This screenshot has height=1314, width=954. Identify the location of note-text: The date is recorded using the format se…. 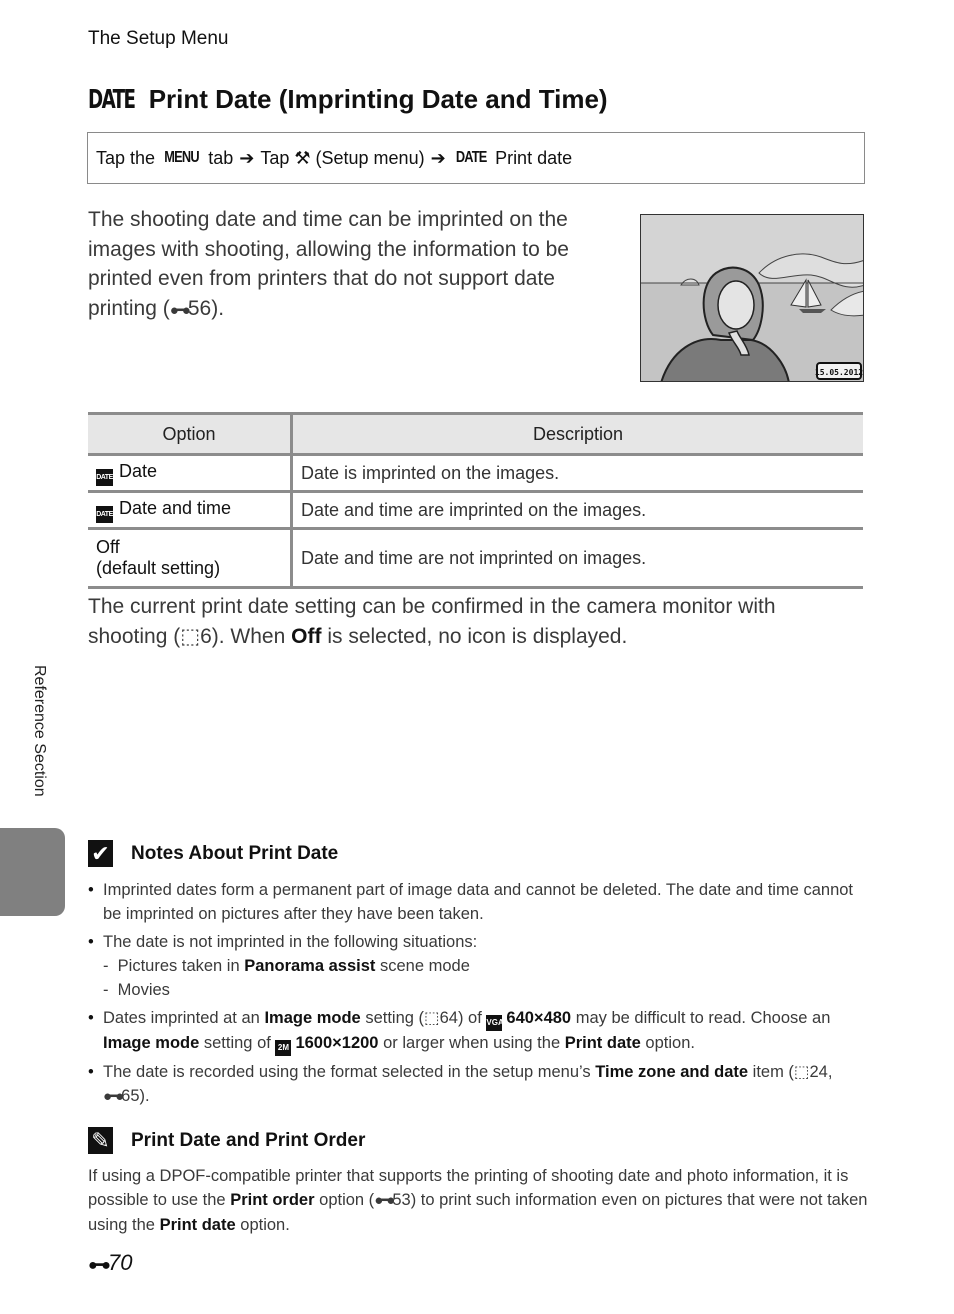
(347, 1072).